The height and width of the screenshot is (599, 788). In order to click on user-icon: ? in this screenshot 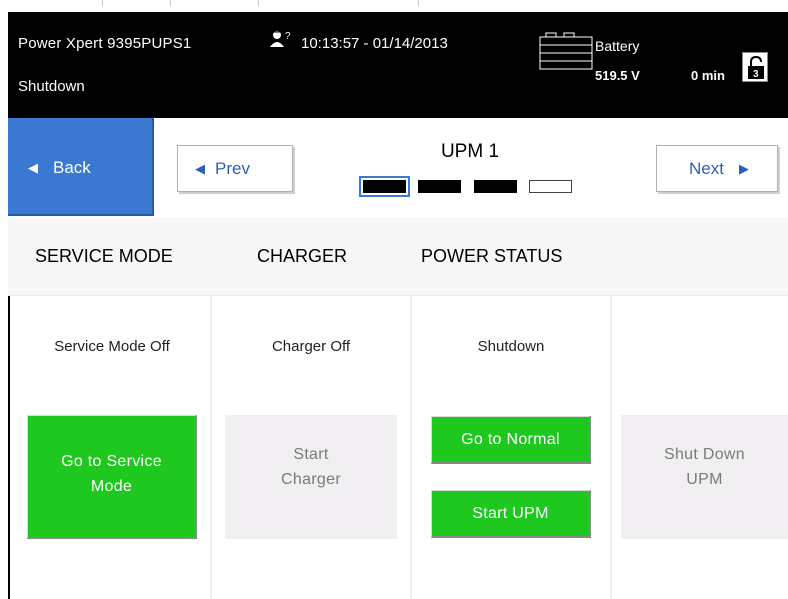, I will do `click(281, 39)`.